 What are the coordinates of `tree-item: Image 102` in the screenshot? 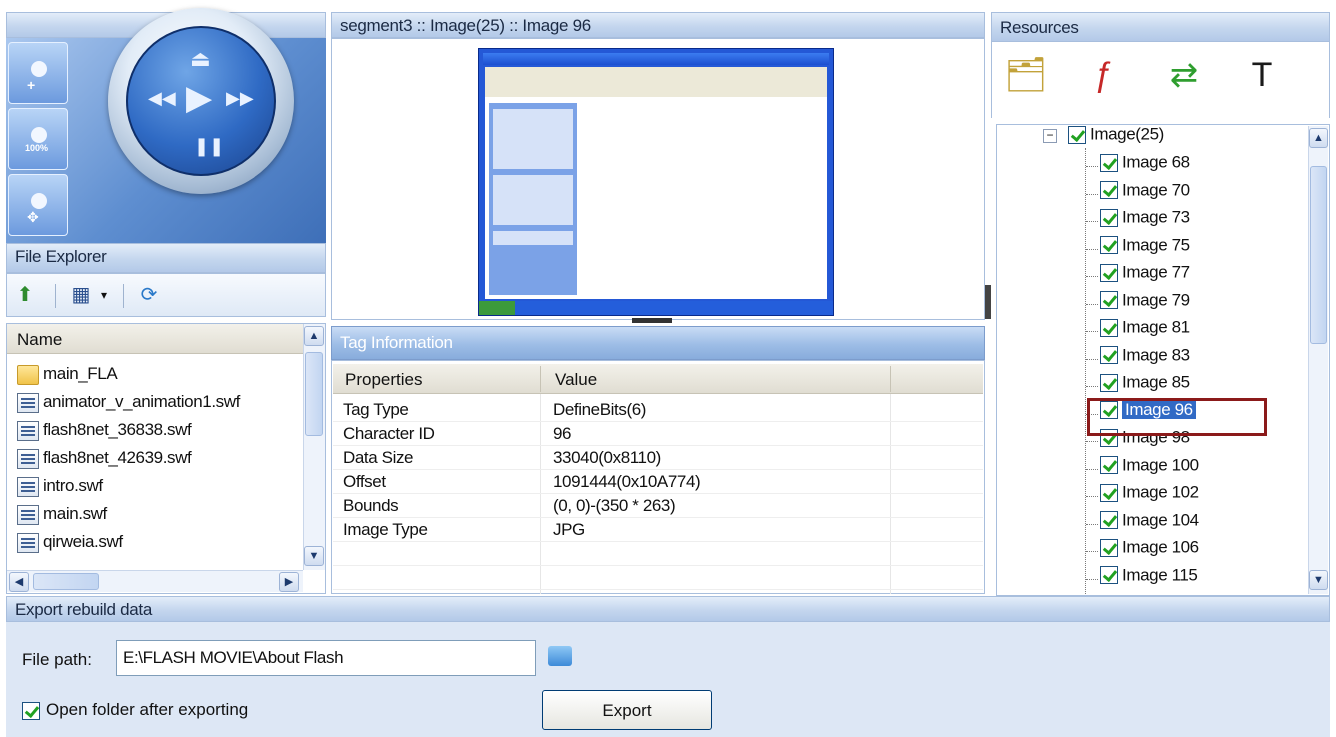 It's located at (1142, 496).